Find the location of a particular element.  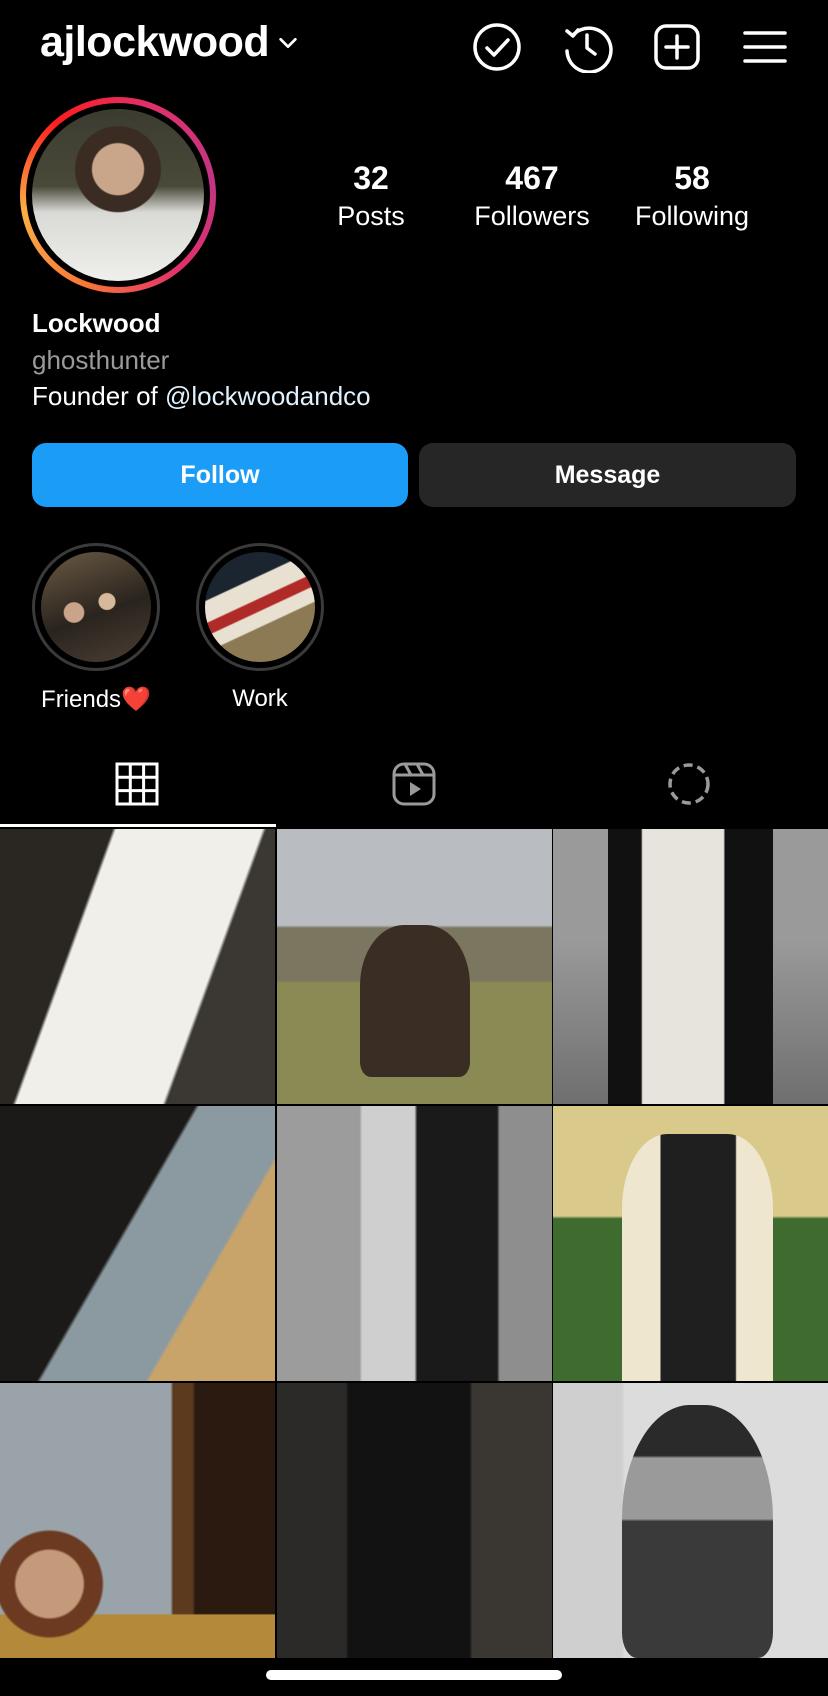

message-button: Message is located at coordinates (607, 475).